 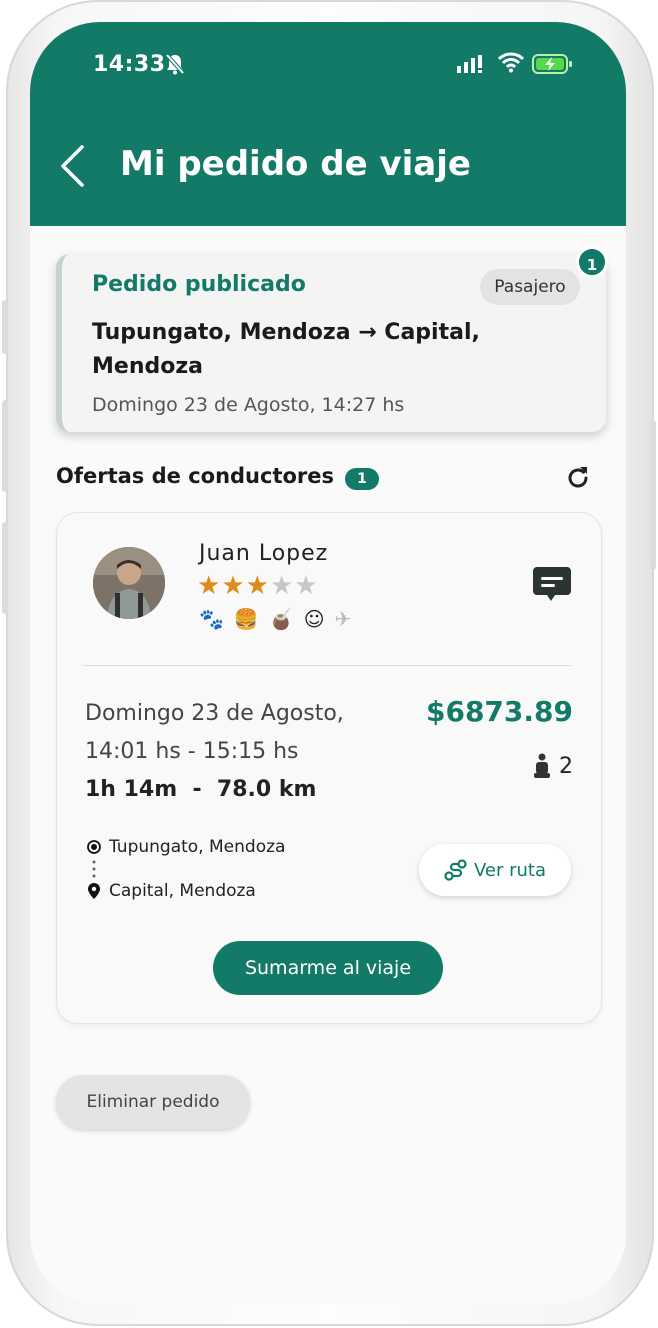 I want to click on origin-row: Tupungato, Mendoza, so click(x=186, y=847).